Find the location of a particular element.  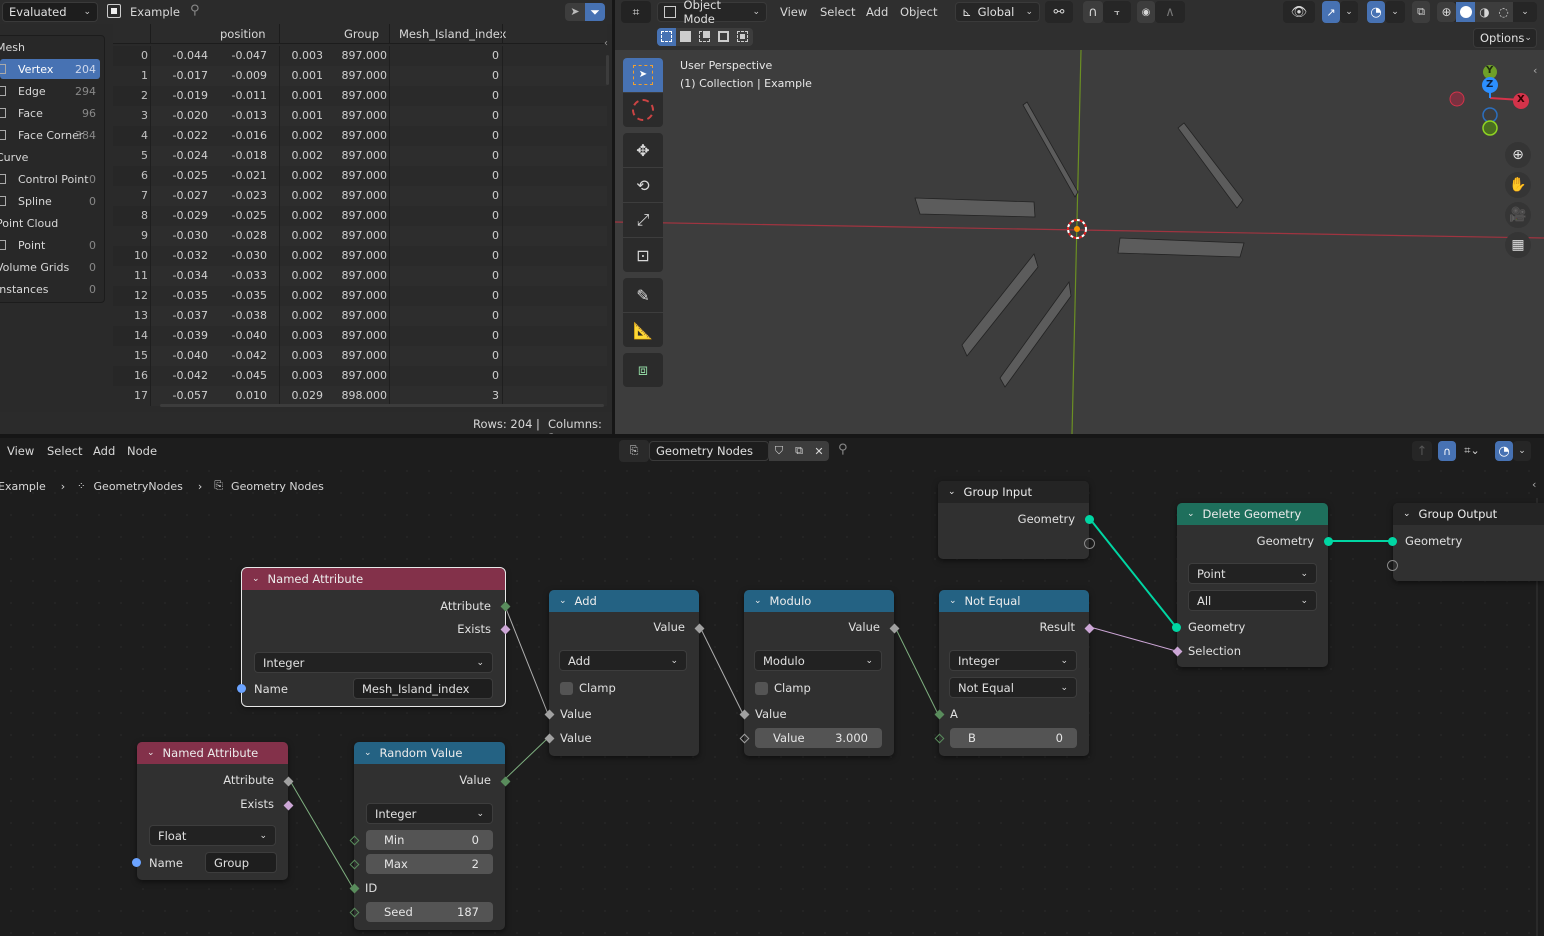

solid-shading-button is located at coordinates (1465, 12).